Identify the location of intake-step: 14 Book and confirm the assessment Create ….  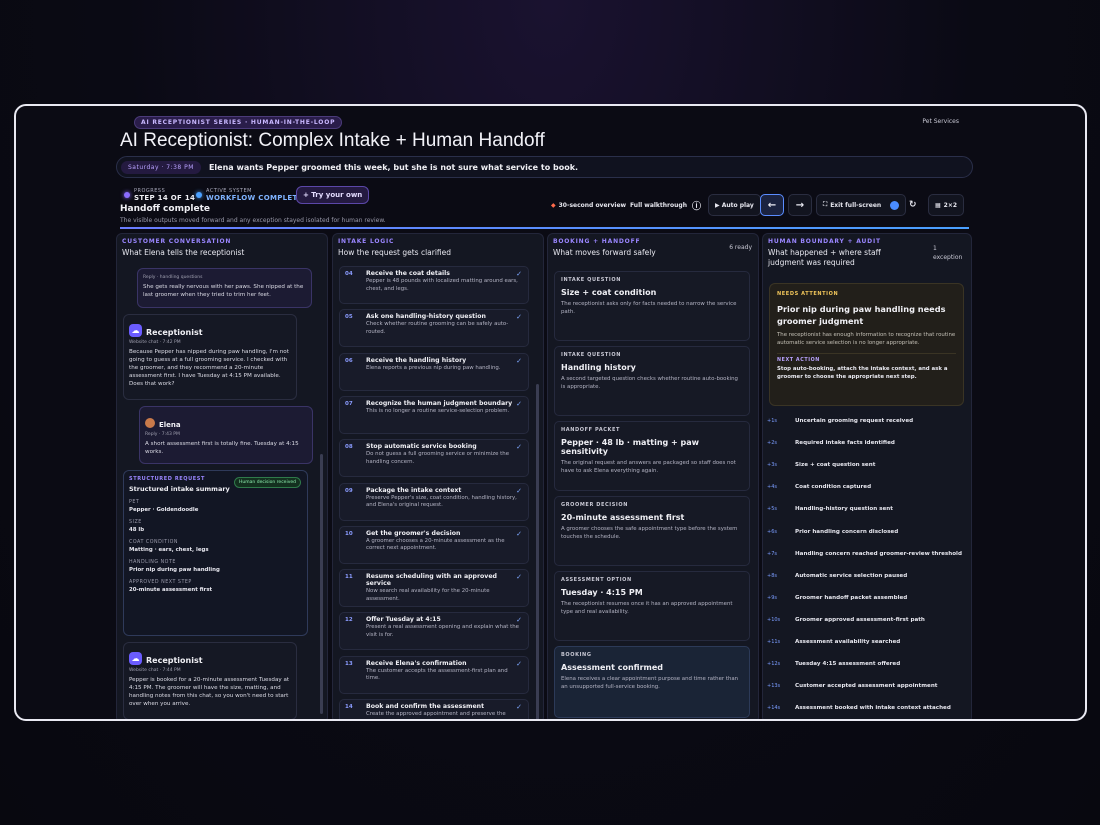
(434, 709).